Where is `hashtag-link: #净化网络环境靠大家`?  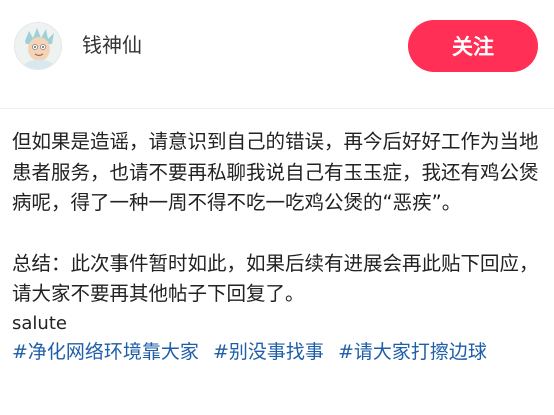
hashtag-link: #净化网络环境靠大家 is located at coordinates (105, 352).